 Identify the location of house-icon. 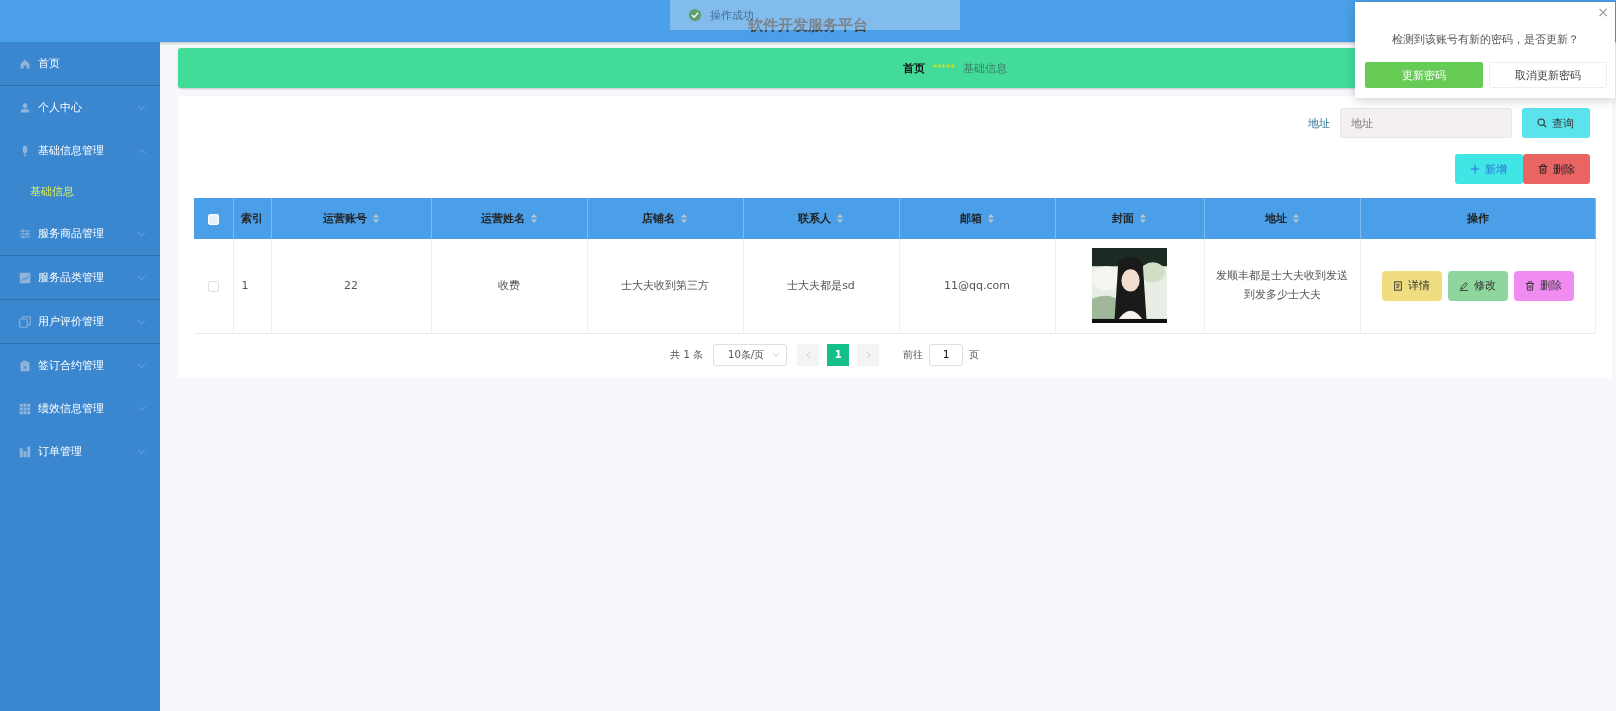
(25, 63).